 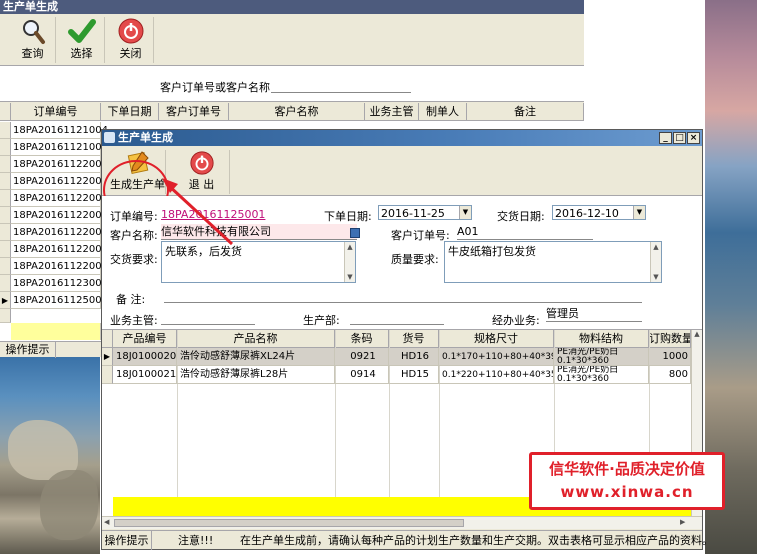 I want to click on table-row: 18PA20161121005, so click(x=59, y=147).